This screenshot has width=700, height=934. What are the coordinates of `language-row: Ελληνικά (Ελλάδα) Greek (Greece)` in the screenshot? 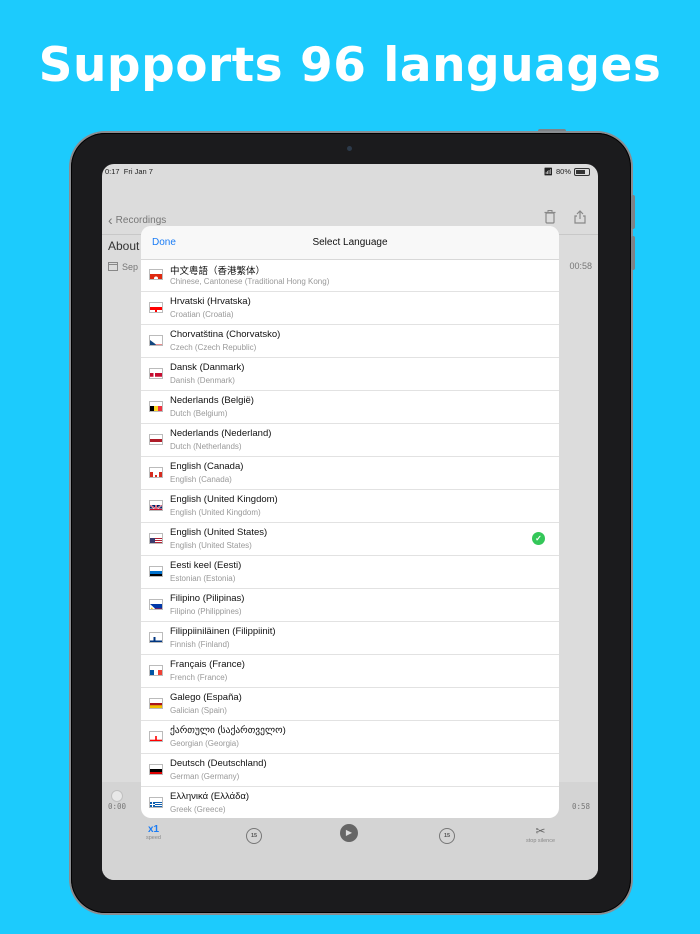 It's located at (350, 802).